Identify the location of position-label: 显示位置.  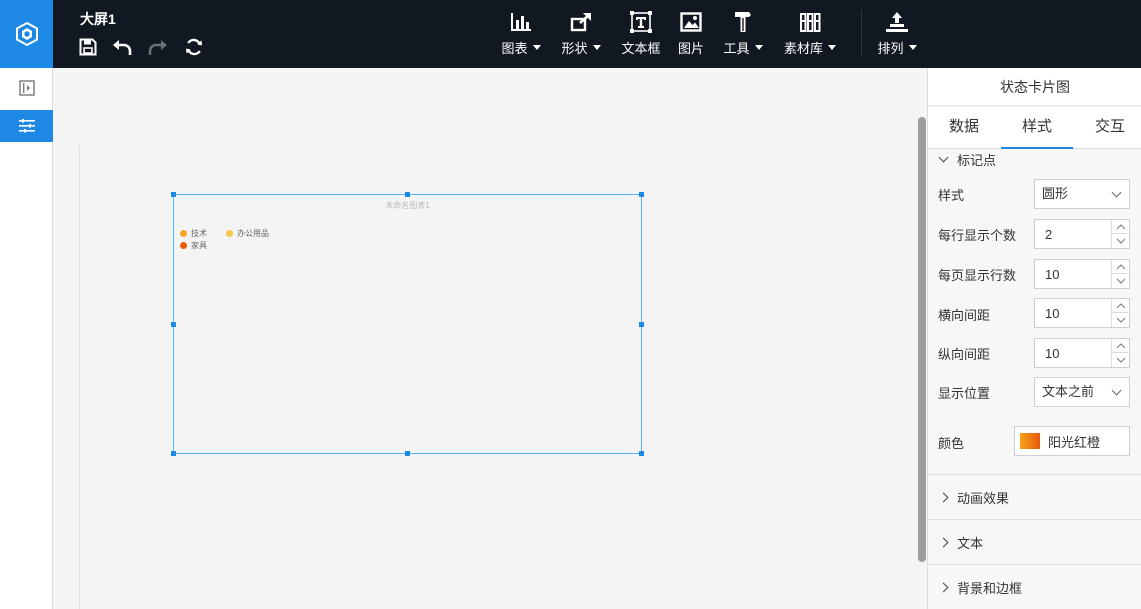
(964, 393).